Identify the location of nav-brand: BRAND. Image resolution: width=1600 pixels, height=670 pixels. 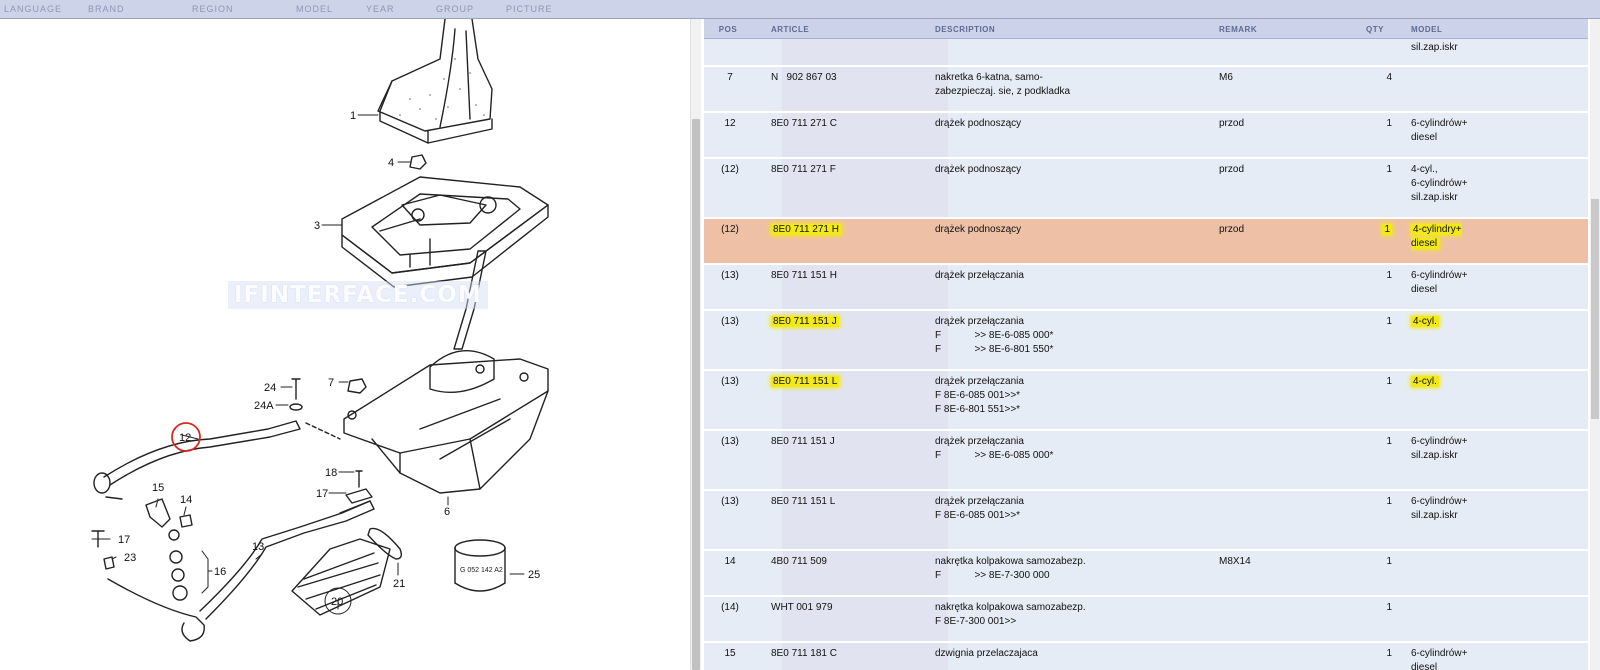
(106, 9).